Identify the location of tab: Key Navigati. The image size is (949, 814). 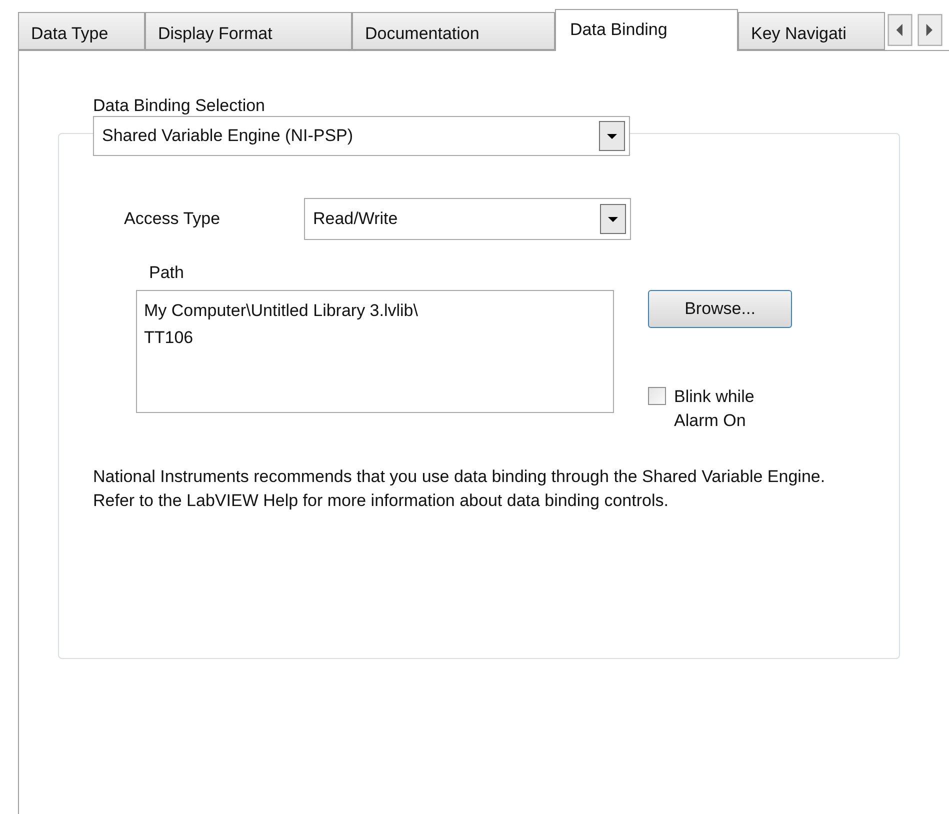
(811, 31).